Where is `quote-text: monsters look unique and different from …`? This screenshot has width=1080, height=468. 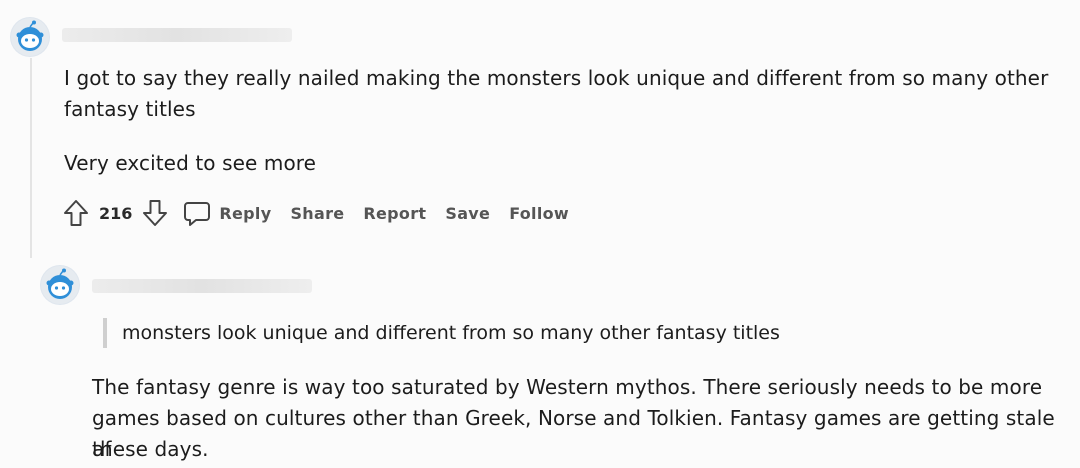 quote-text: monsters look unique and different from … is located at coordinates (451, 333).